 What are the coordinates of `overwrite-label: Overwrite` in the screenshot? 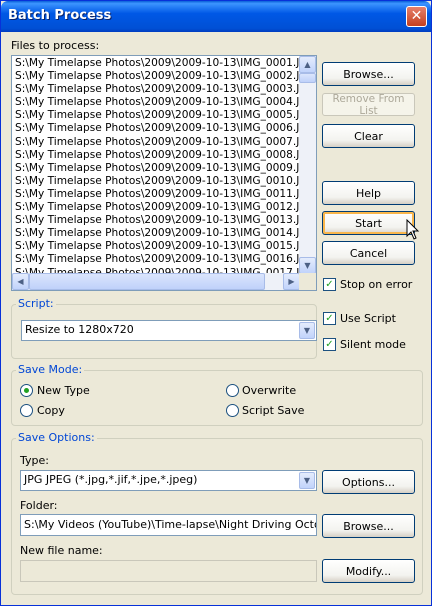 It's located at (269, 390).